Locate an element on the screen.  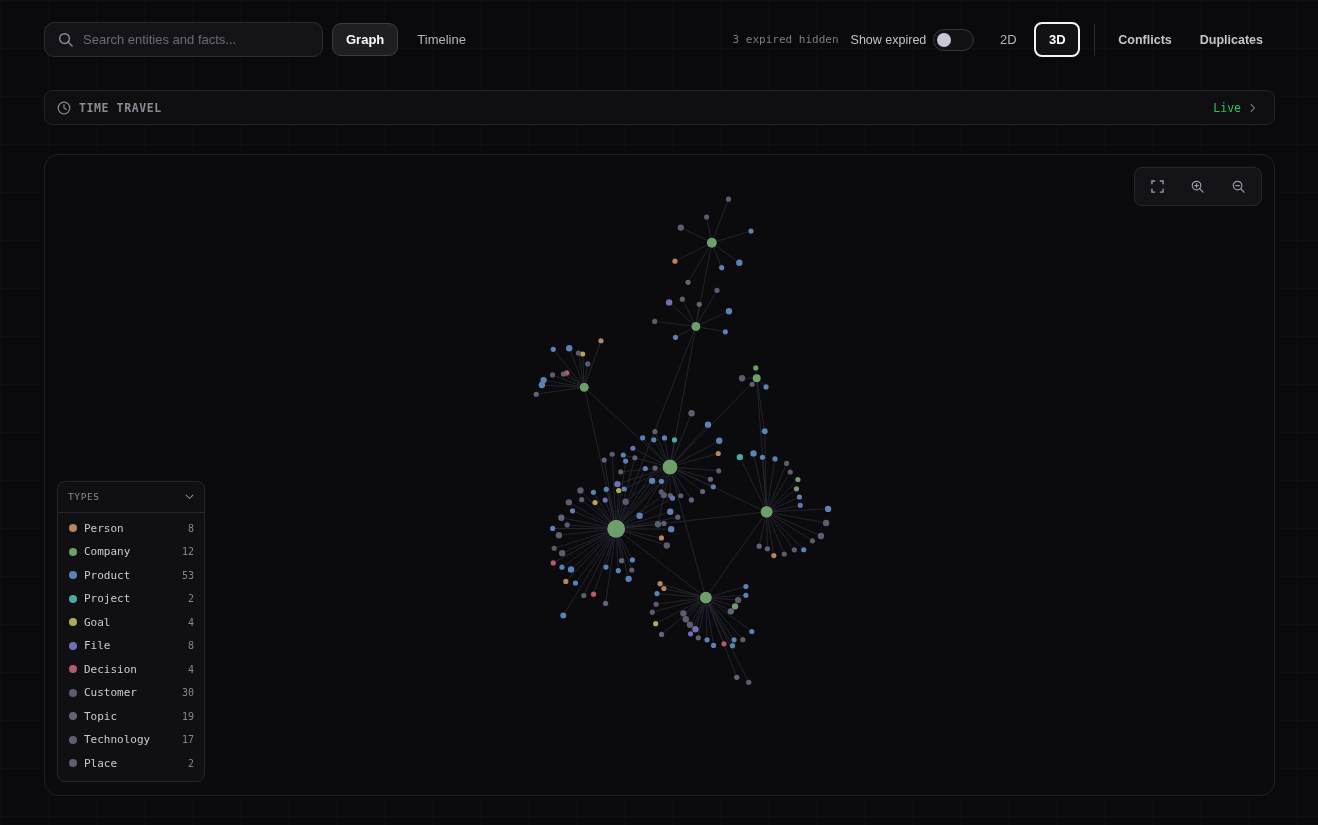
type-count: 12 is located at coordinates (187, 552).